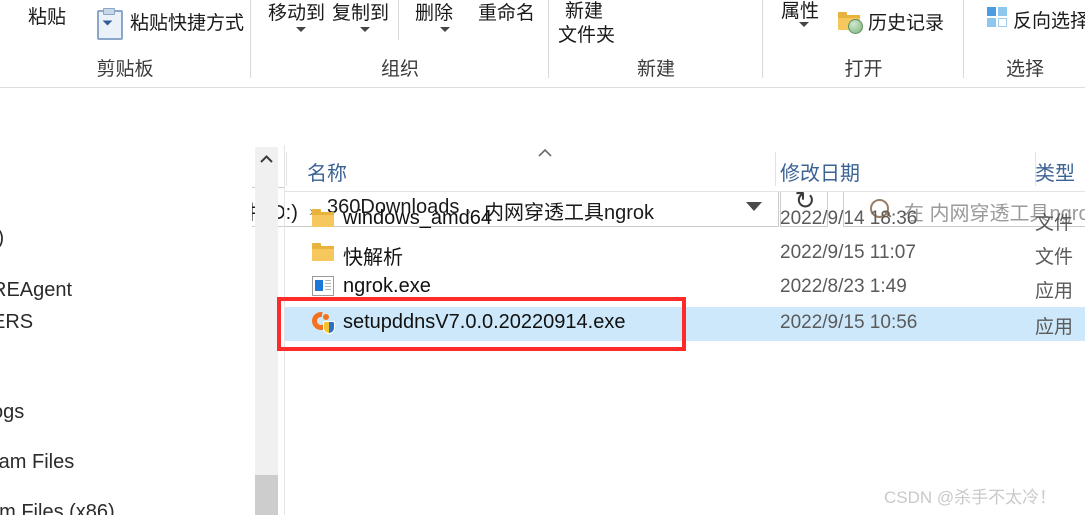  I want to click on table-row: ngrok.exe 2022/8/23 1:49 应用, so click(685, 287).